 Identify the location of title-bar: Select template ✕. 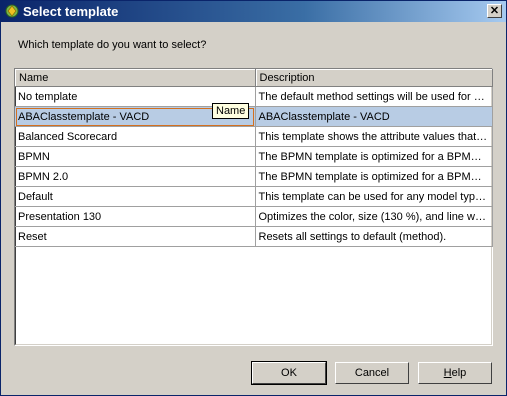
(253, 11).